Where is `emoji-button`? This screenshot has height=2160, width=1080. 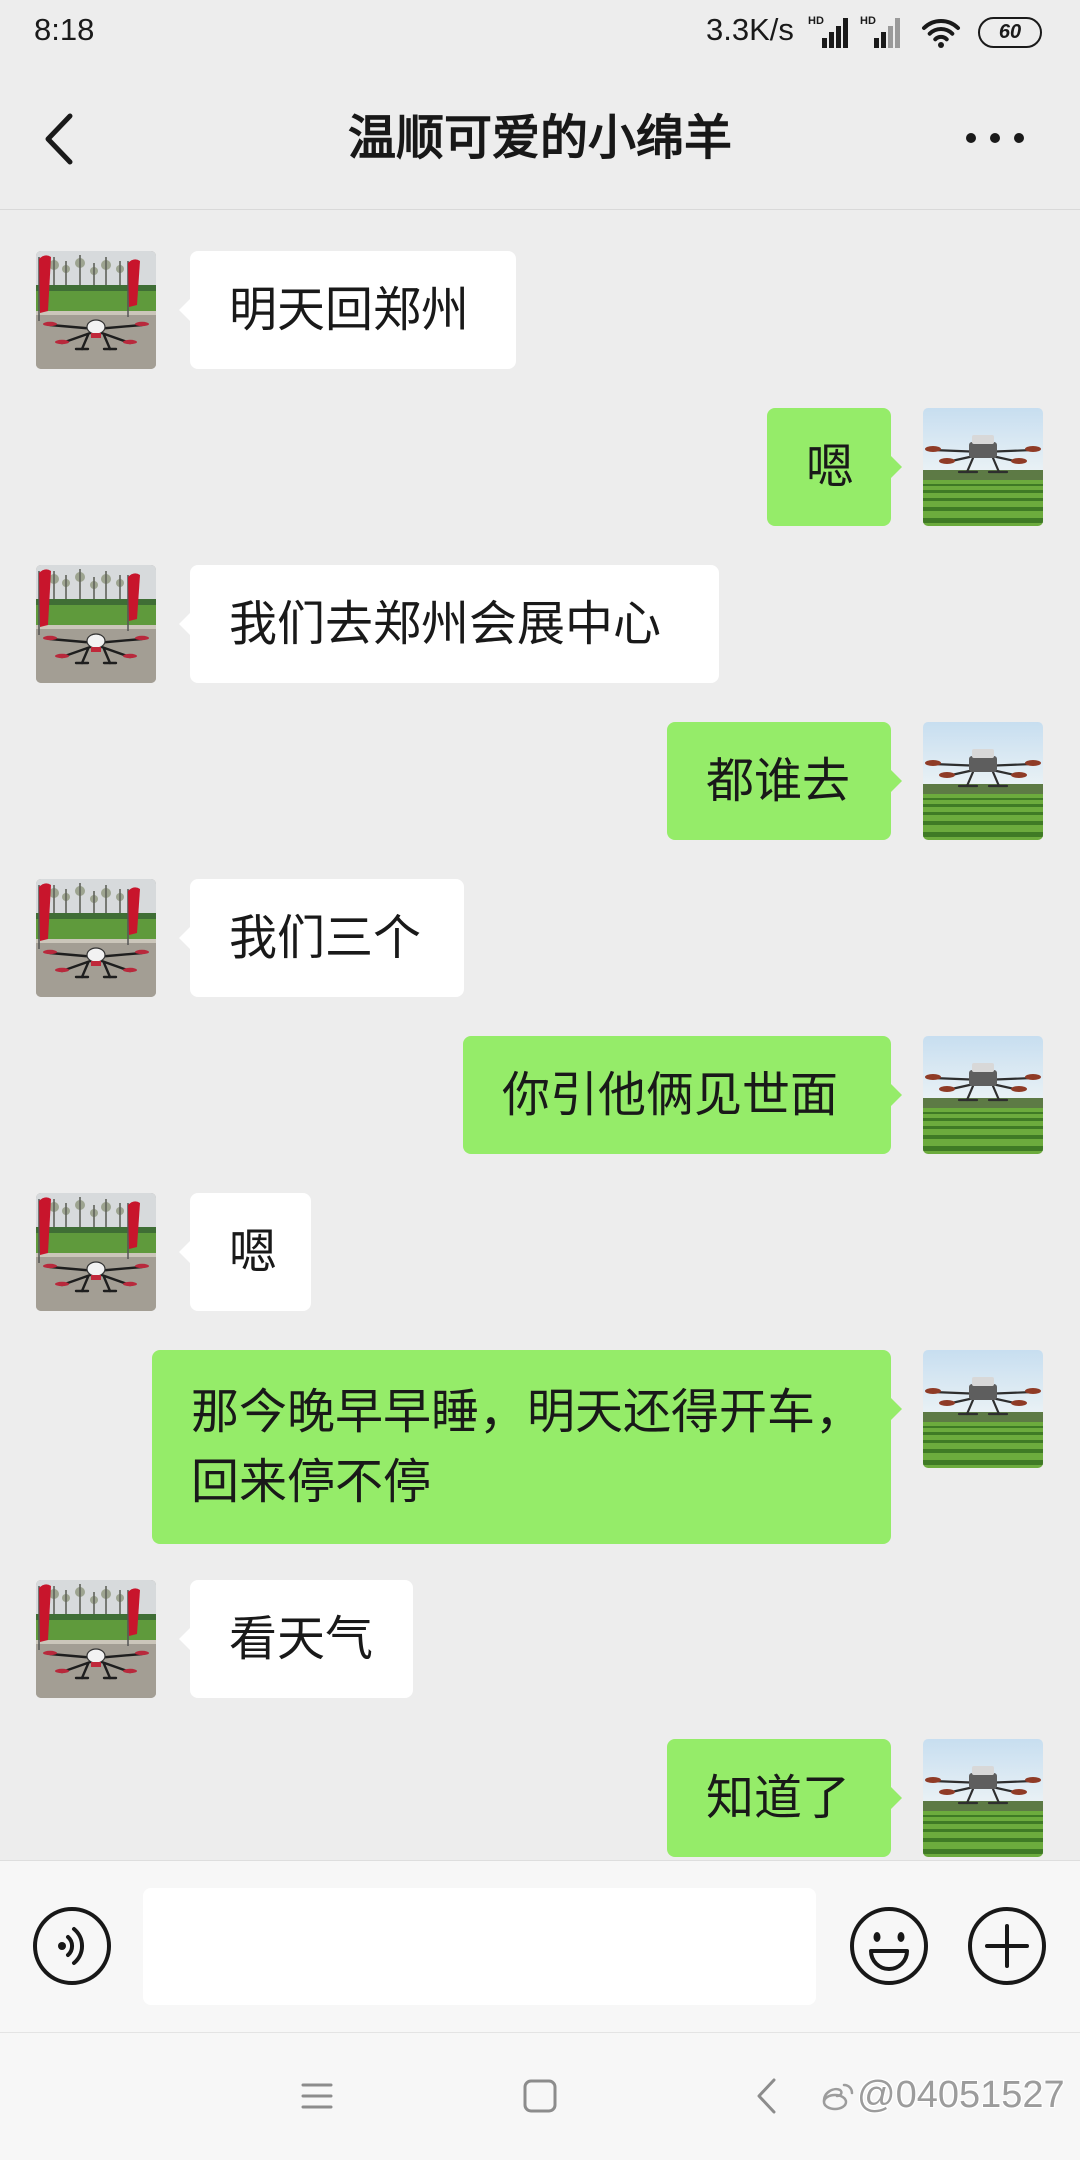
emoji-button is located at coordinates (889, 1946).